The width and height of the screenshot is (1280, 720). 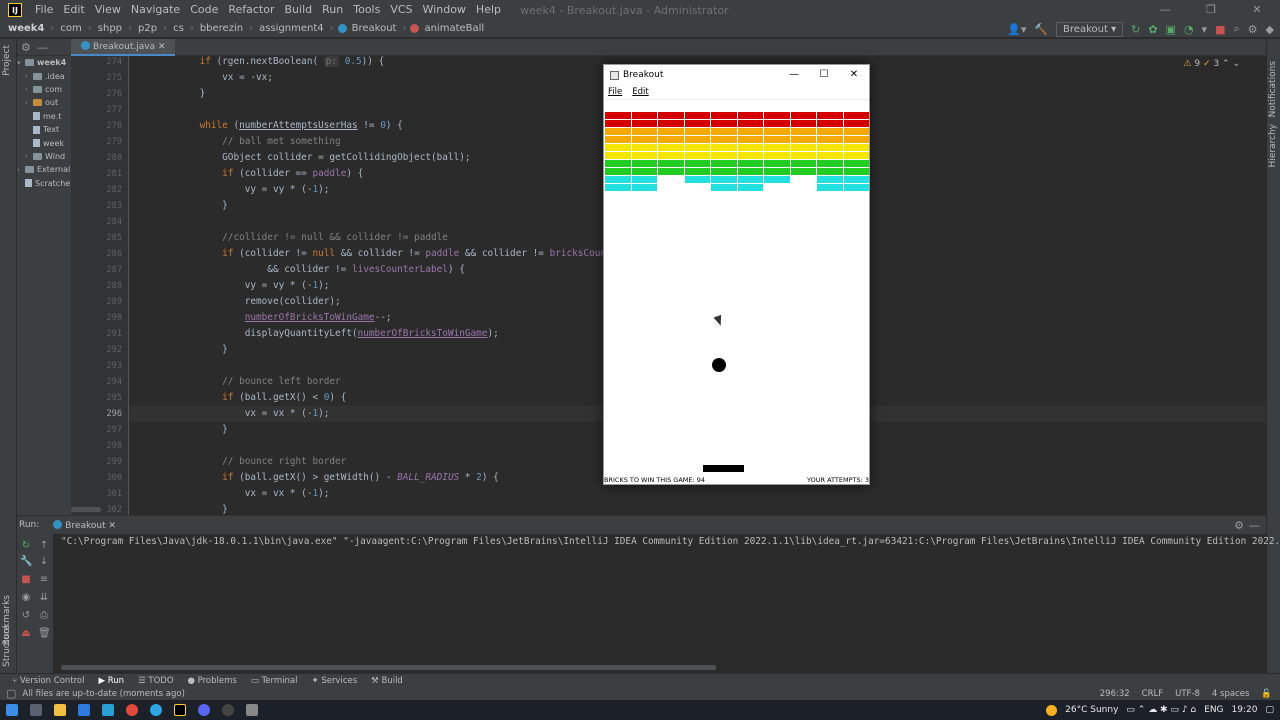 What do you see at coordinates (1245, 710) in the screenshot?
I see `clock: 19:20` at bounding box center [1245, 710].